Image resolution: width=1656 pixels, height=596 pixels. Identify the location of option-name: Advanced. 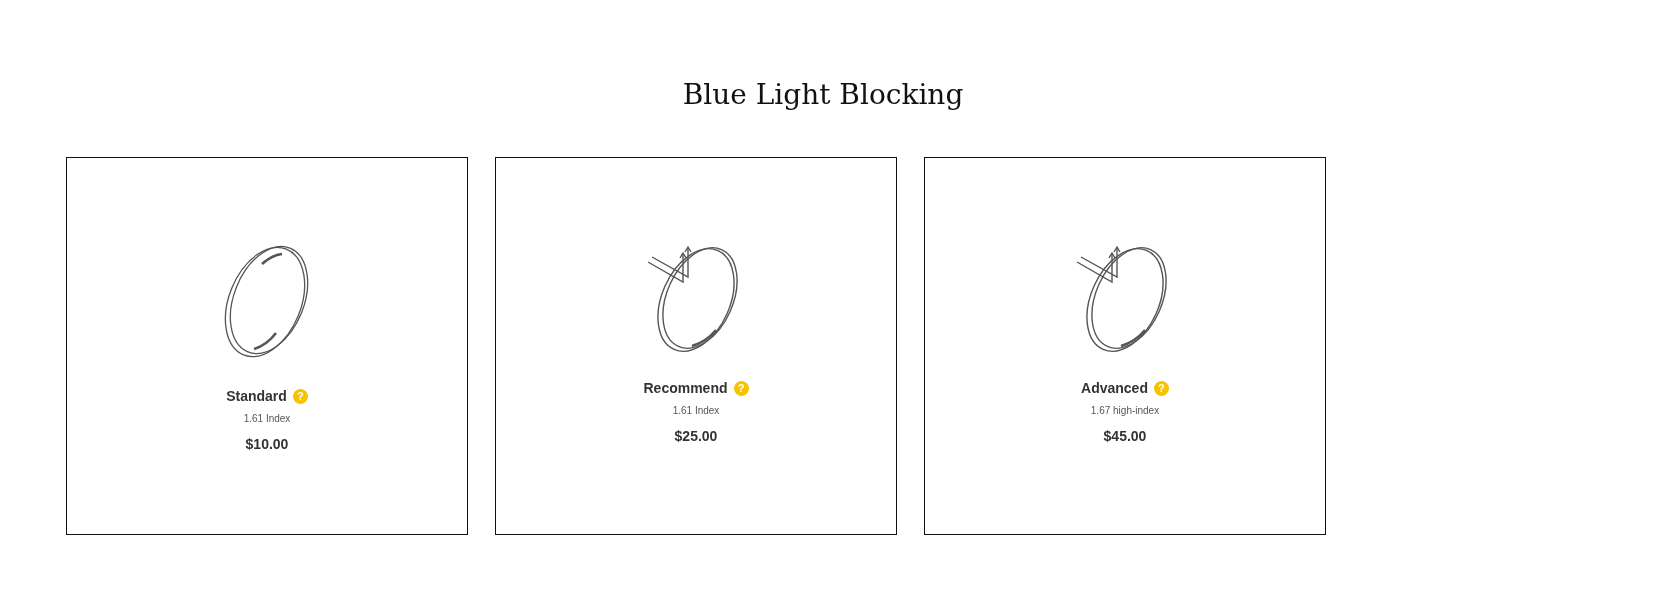
(1114, 388).